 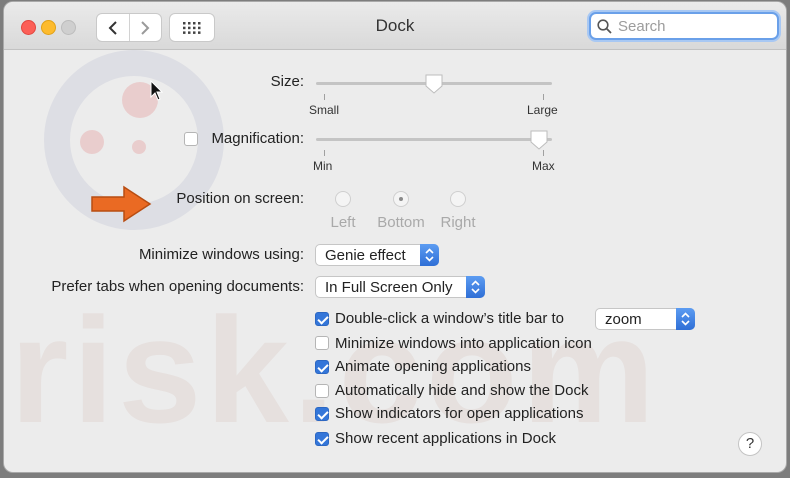 I want to click on orange-arrow-icon, so click(x=121, y=204).